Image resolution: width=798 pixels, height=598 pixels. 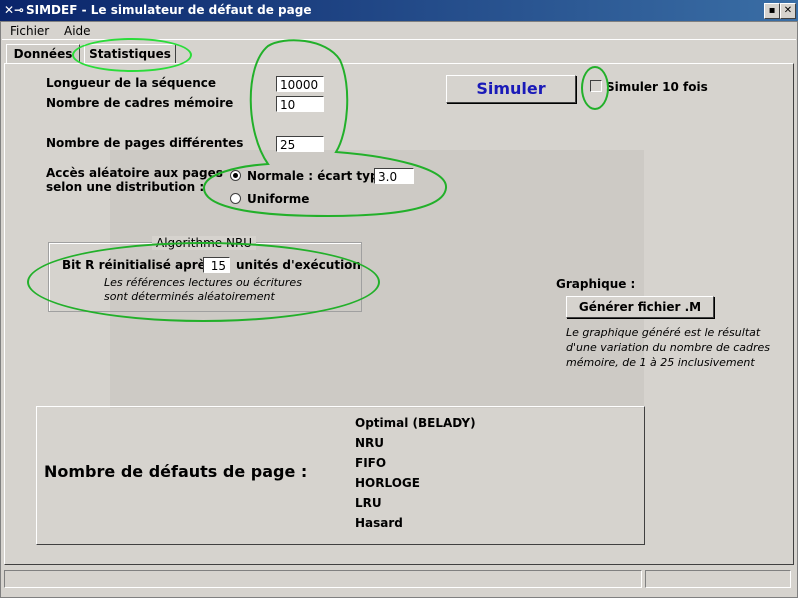 I want to click on sequence-length-label: Longueur de la séquence, so click(x=131, y=83).